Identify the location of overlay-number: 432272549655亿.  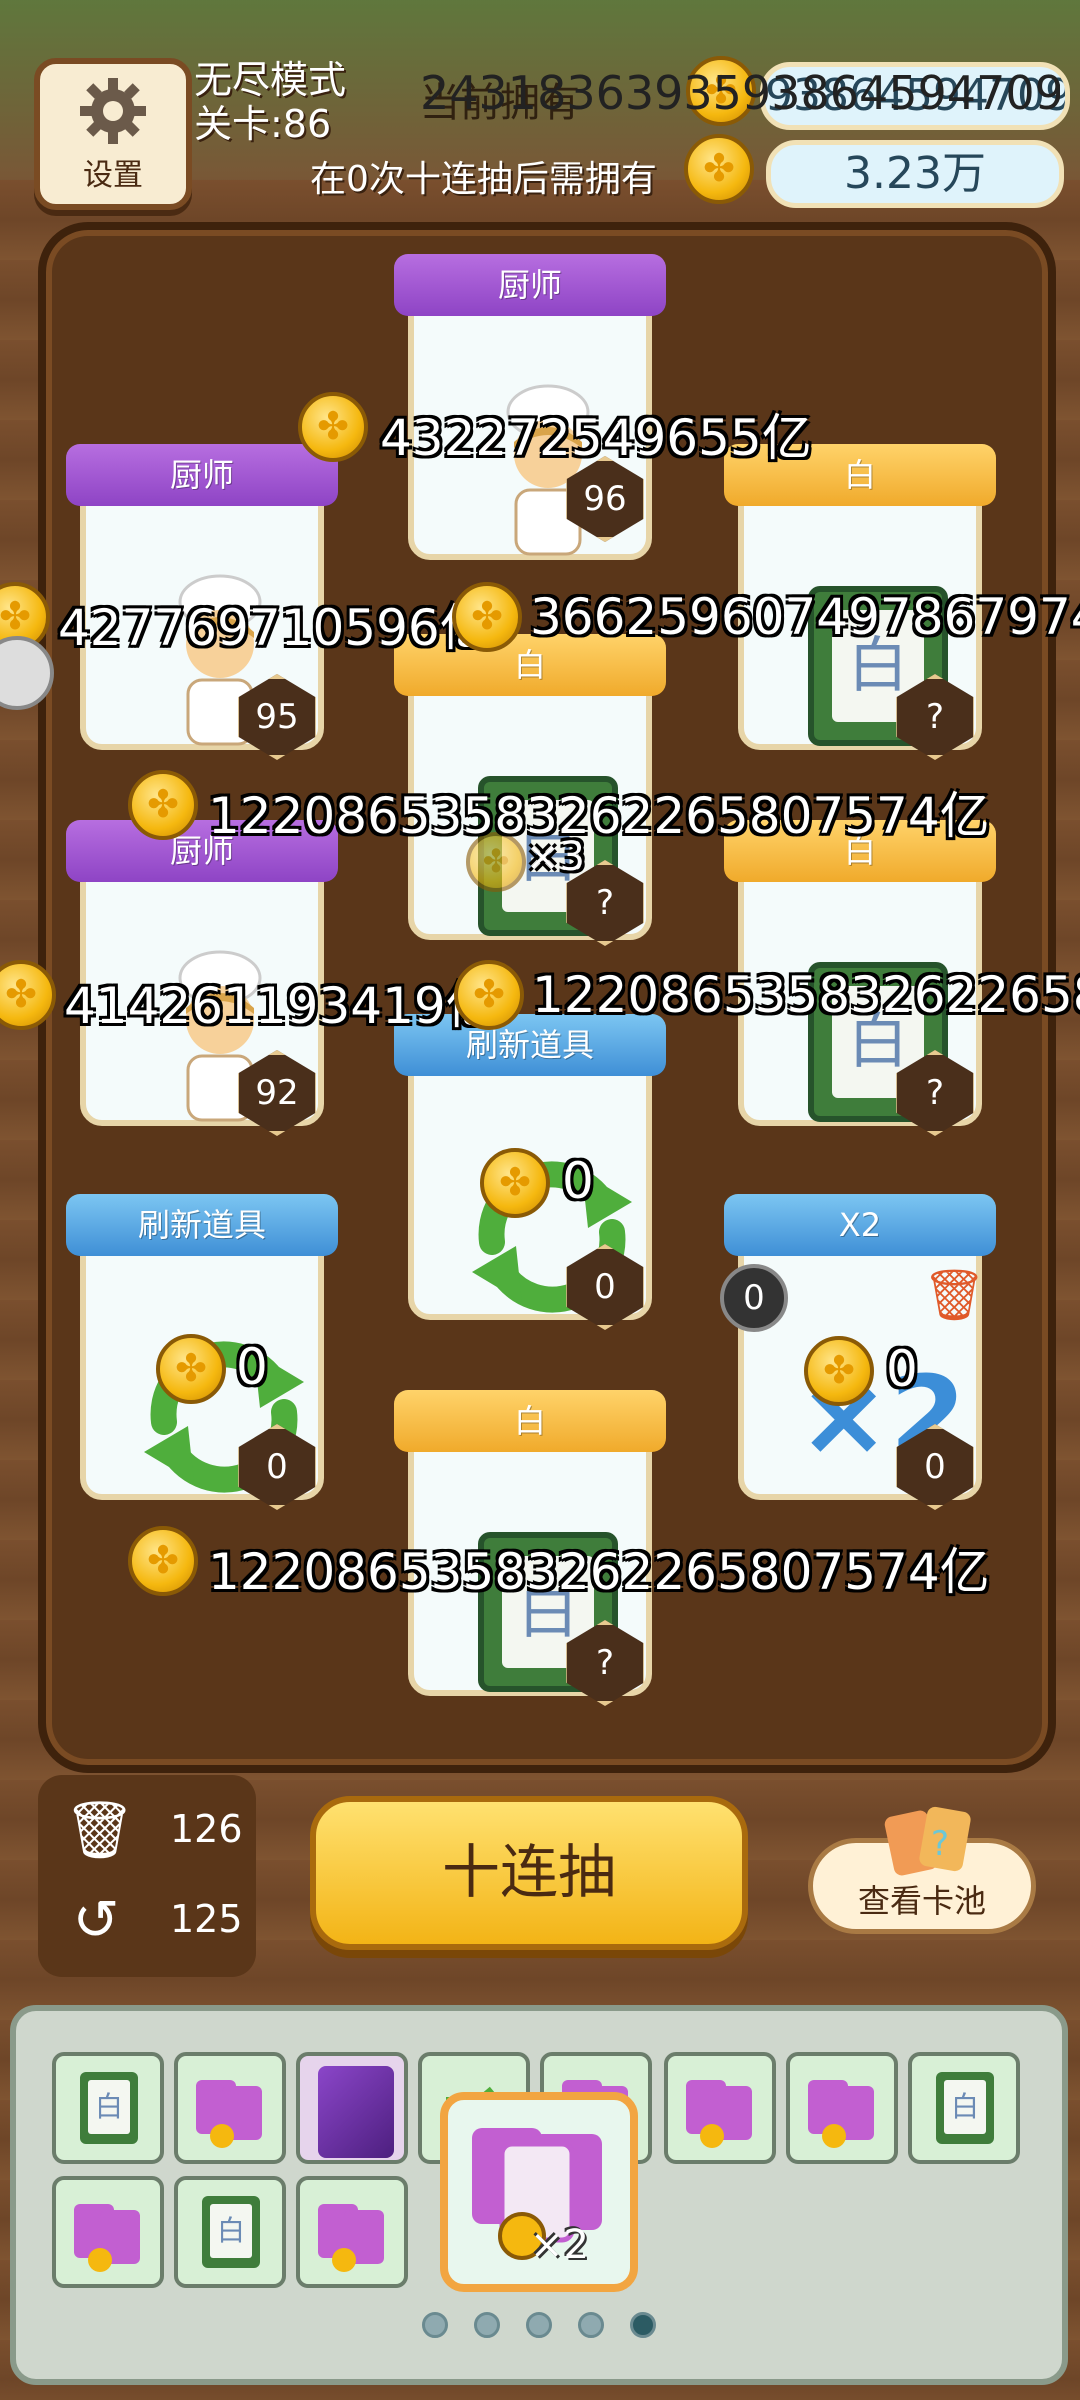
(596, 438).